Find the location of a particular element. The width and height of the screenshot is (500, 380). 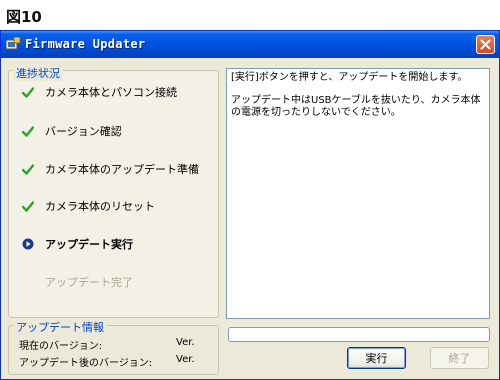

app-icon is located at coordinates (13, 43).